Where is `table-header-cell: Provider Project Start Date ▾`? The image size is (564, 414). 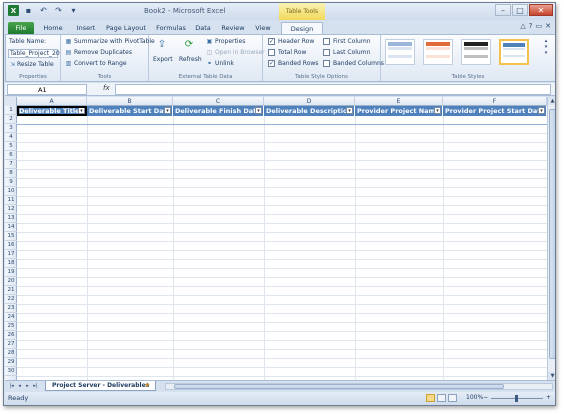
table-header-cell: Provider Project Start Date ▾ is located at coordinates (495, 111).